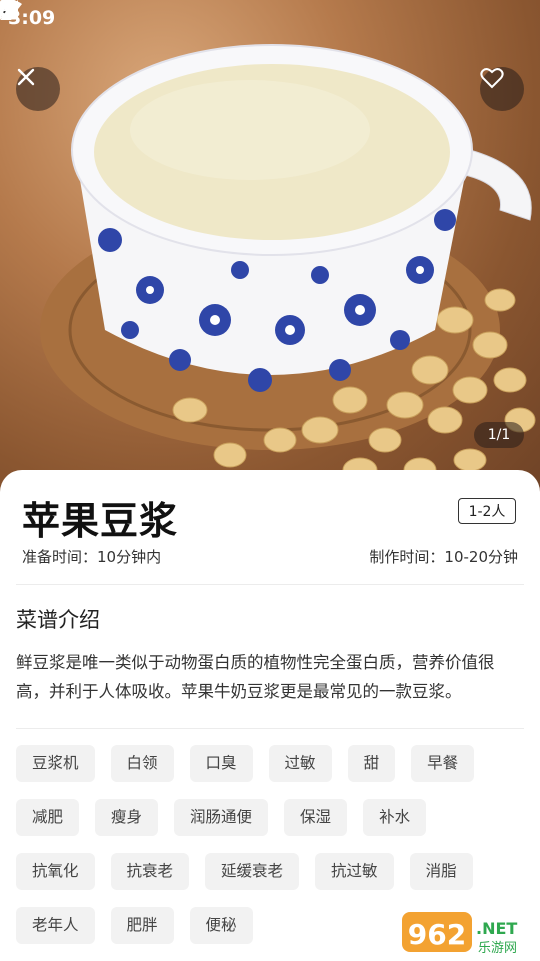  Describe the element at coordinates (496, 928) in the screenshot. I see `watermark-suffix: .NET` at that location.